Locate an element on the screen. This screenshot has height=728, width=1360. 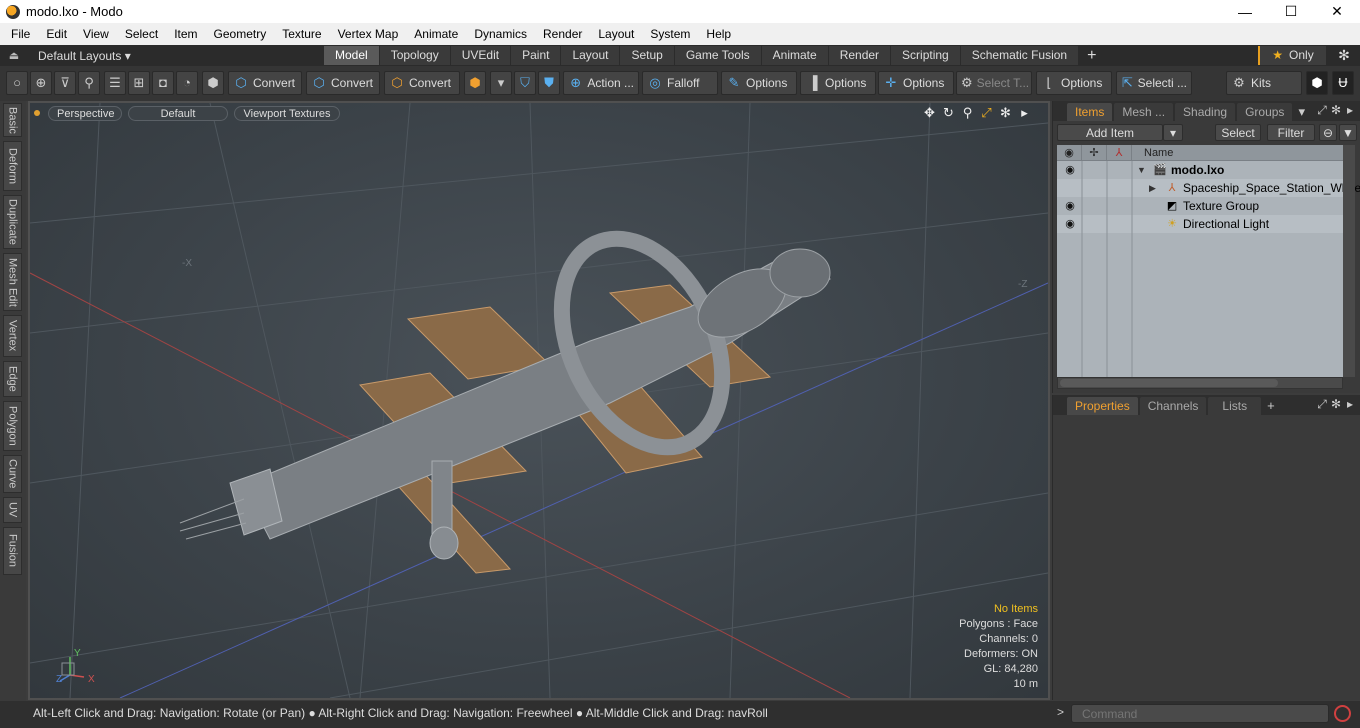
workplane-button: ⬢ is located at coordinates (475, 83).